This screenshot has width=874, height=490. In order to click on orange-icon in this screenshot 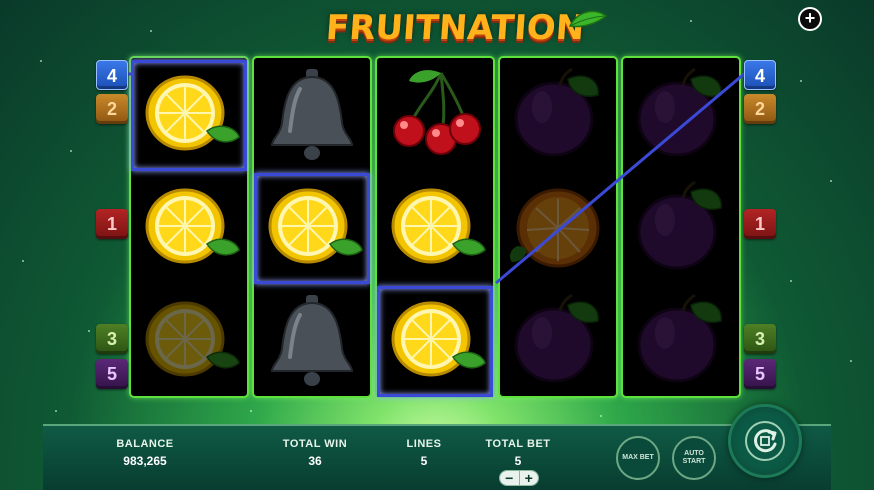, I will do `click(558, 227)`.